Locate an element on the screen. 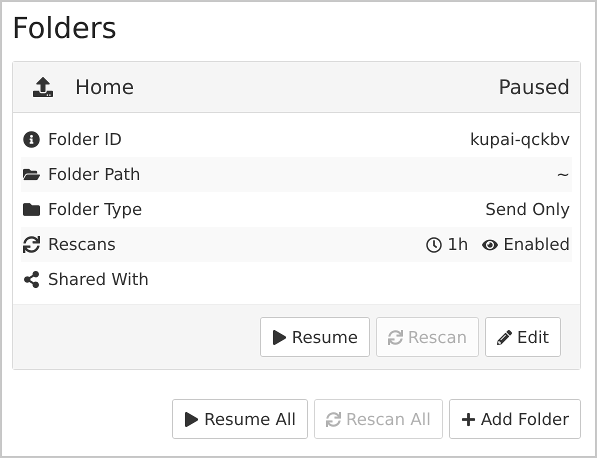 This screenshot has width=597, height=458. folder-name: Home is located at coordinates (105, 87).